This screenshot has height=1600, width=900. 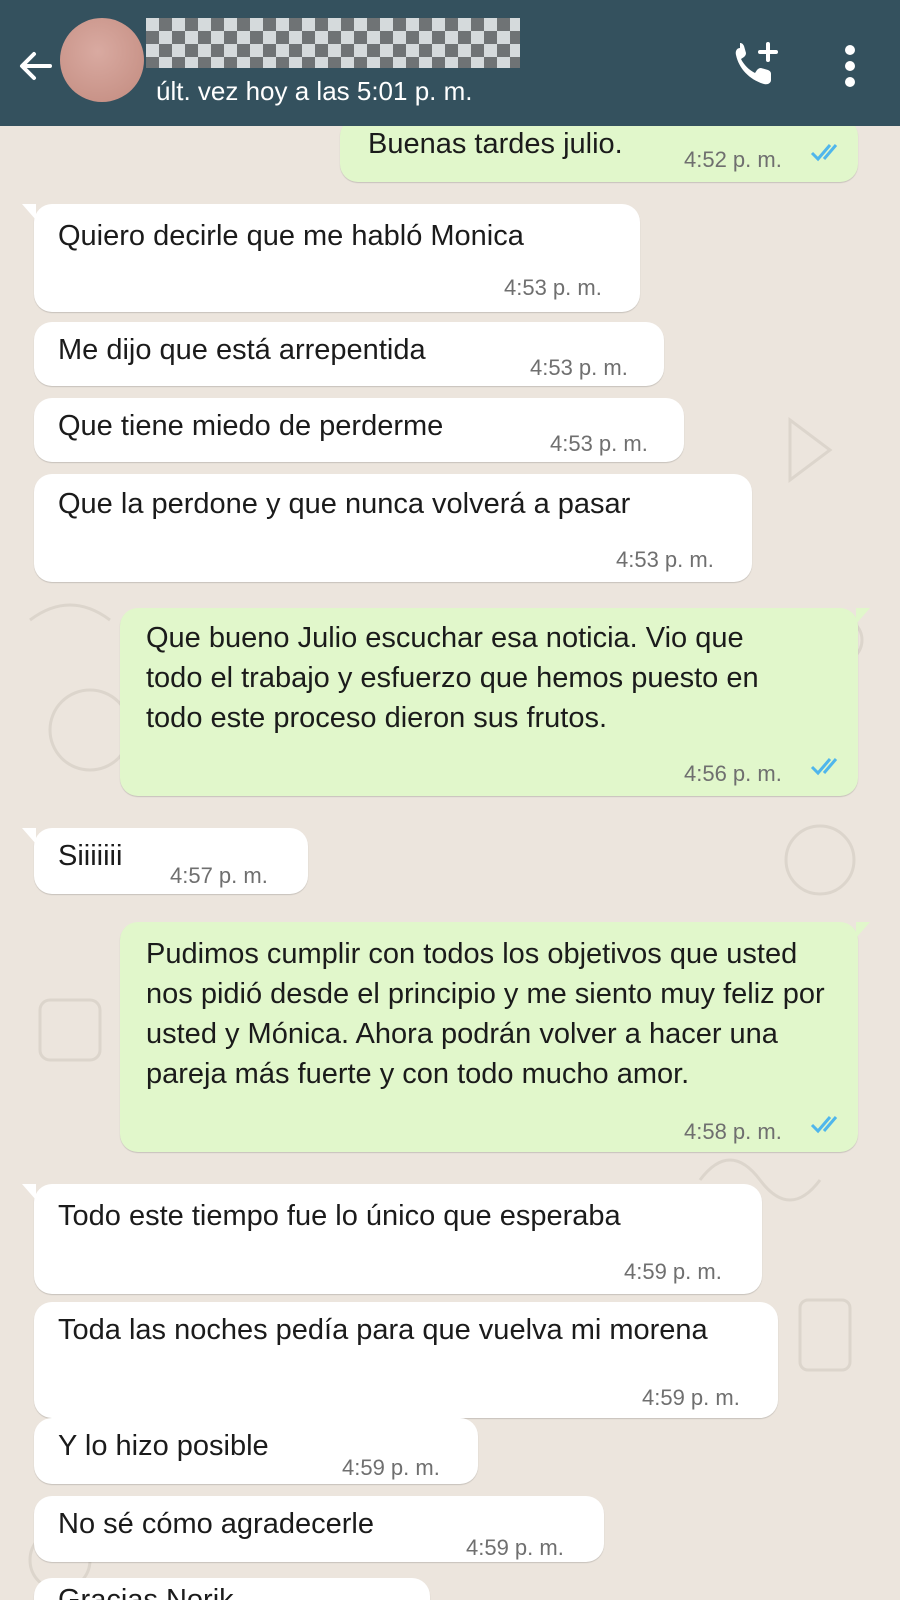 What do you see at coordinates (36, 66) in the screenshot?
I see `back-arrow-icon` at bounding box center [36, 66].